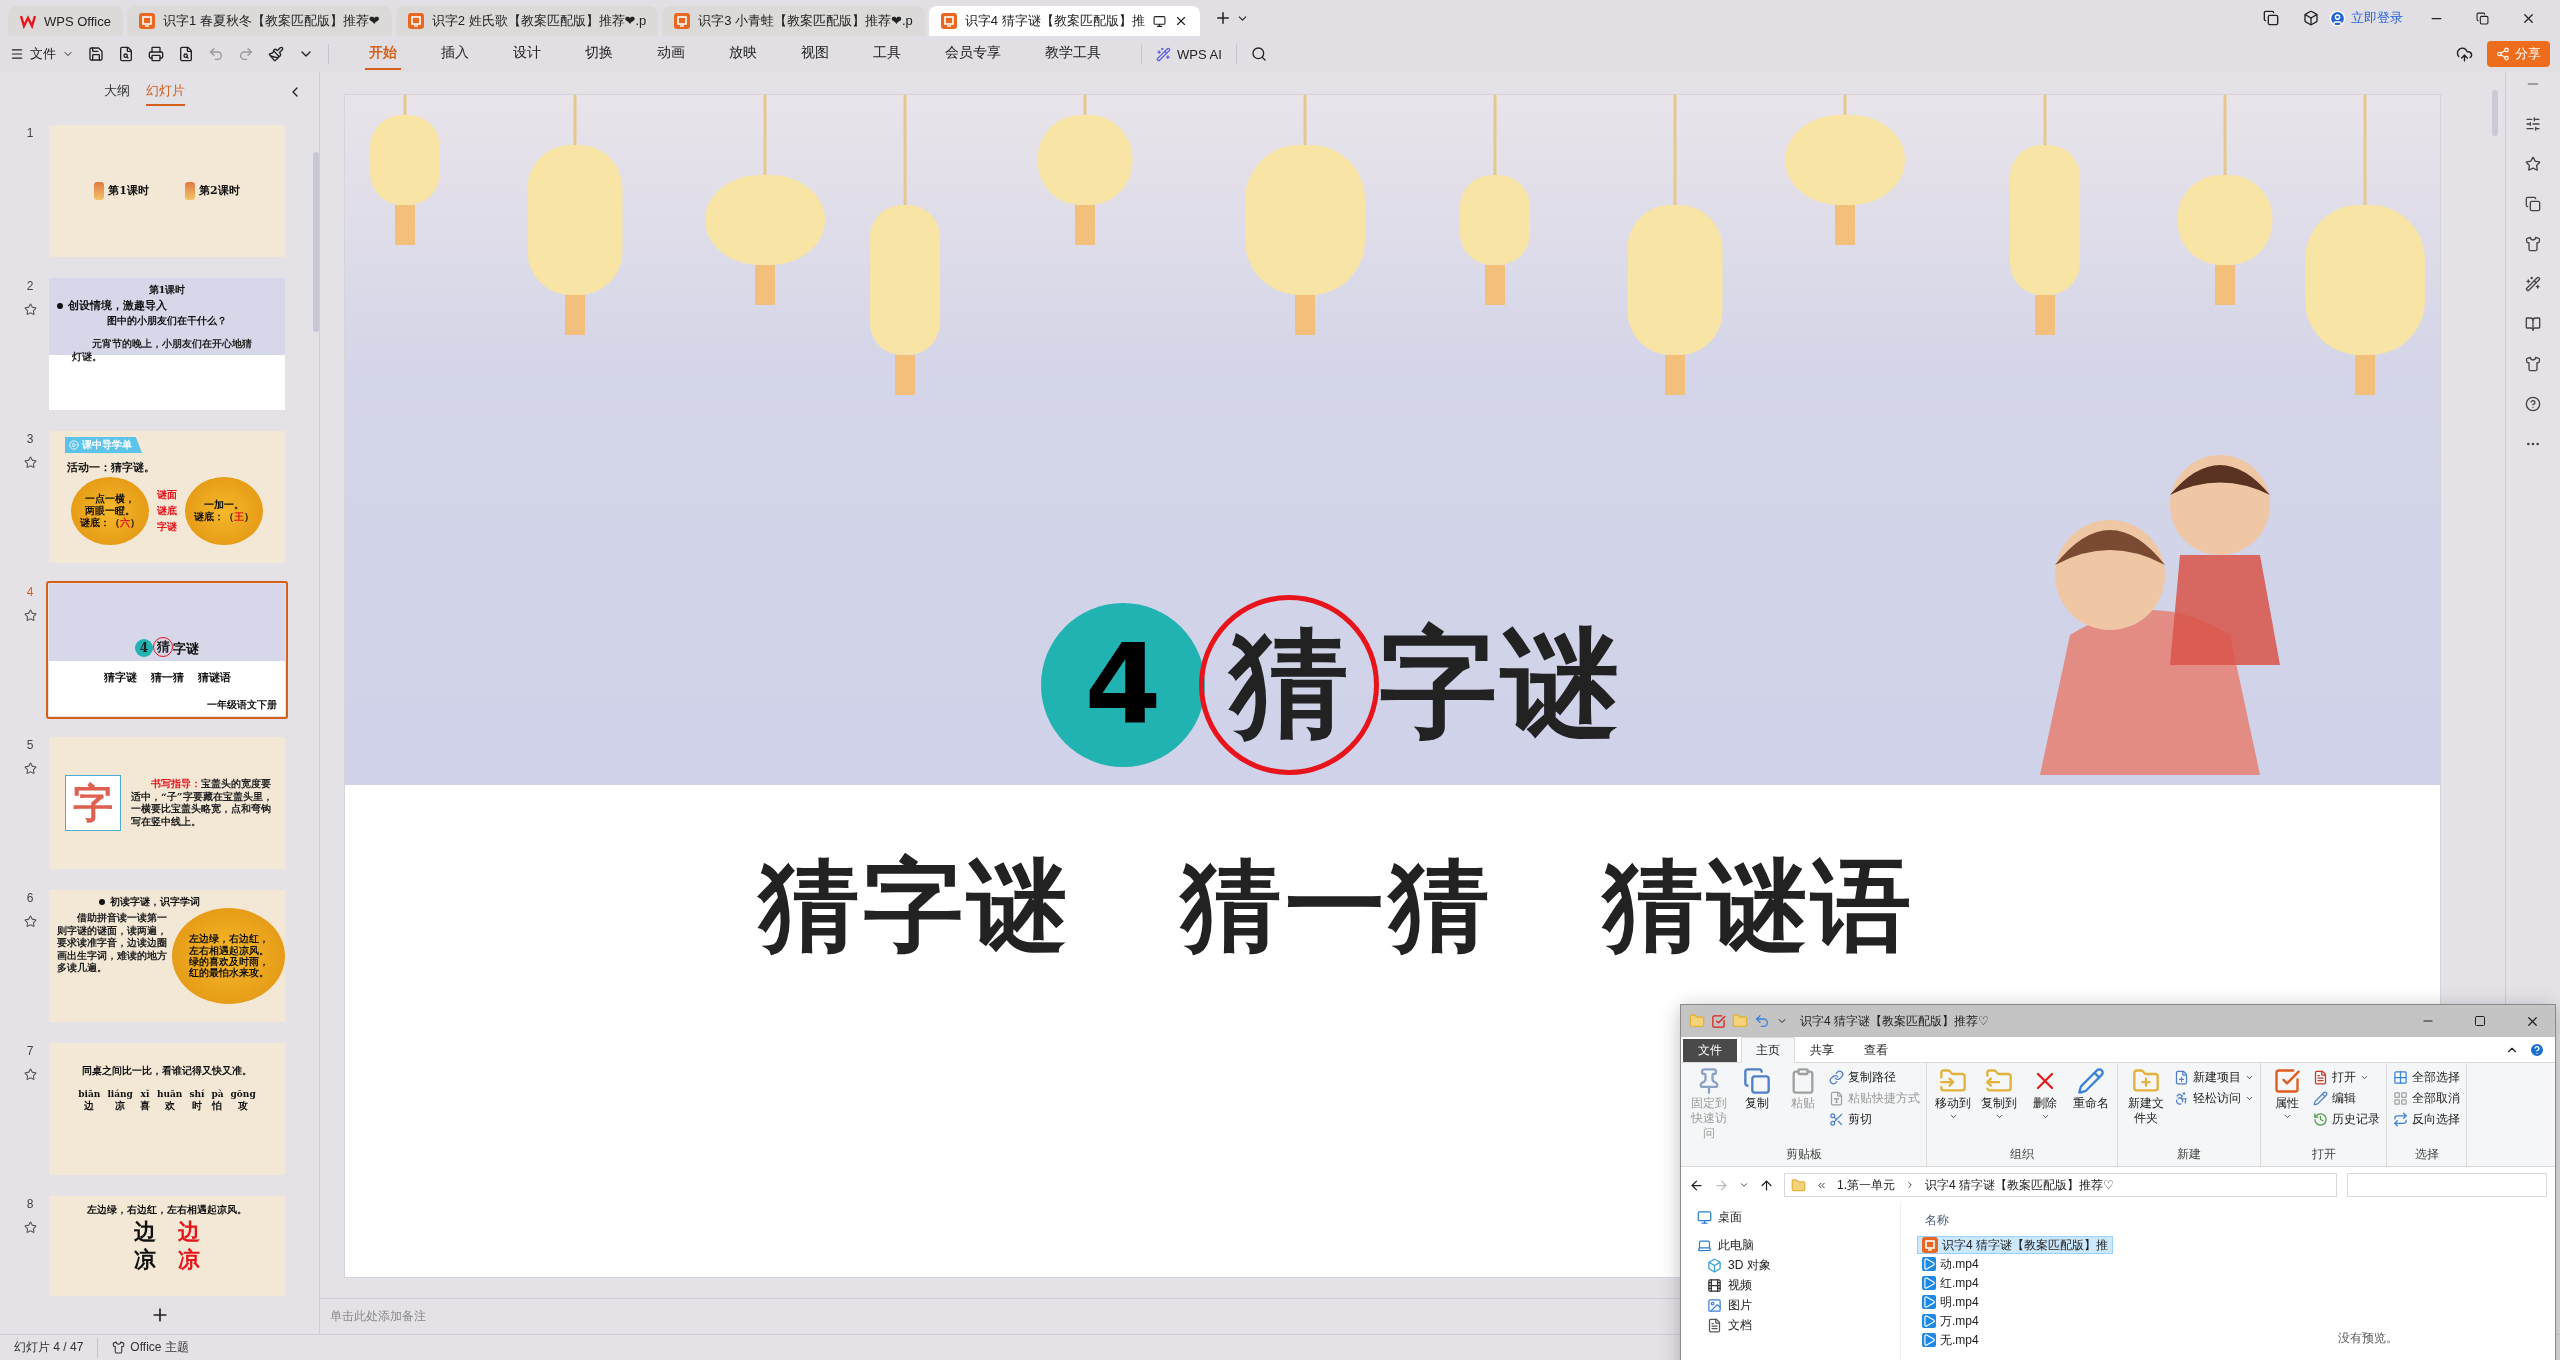 The image size is (2560, 1360). Describe the element at coordinates (2271, 18) in the screenshot. I see `windows-icon` at that location.